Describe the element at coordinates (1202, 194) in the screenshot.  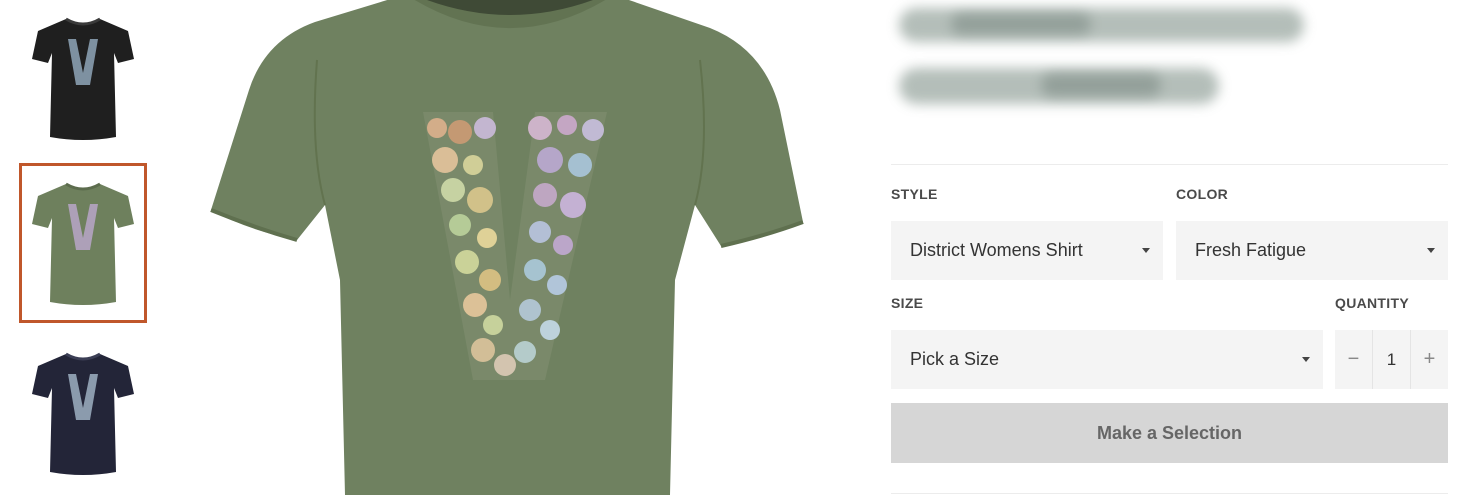
I see `color-label: COLOR` at that location.